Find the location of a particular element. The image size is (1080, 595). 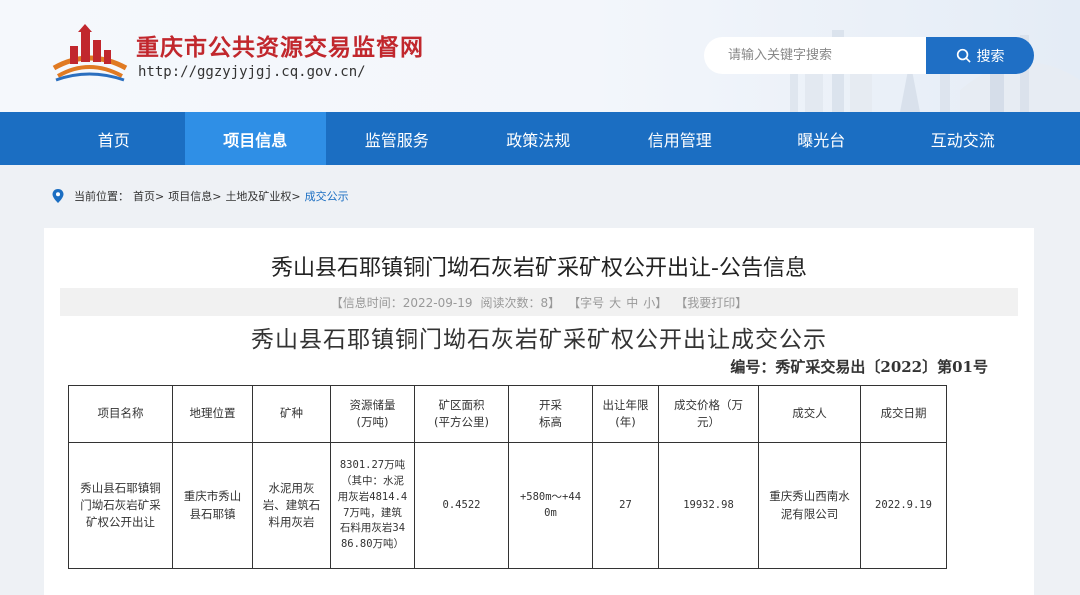

nav-interaction: 互动交流 is located at coordinates (963, 138).